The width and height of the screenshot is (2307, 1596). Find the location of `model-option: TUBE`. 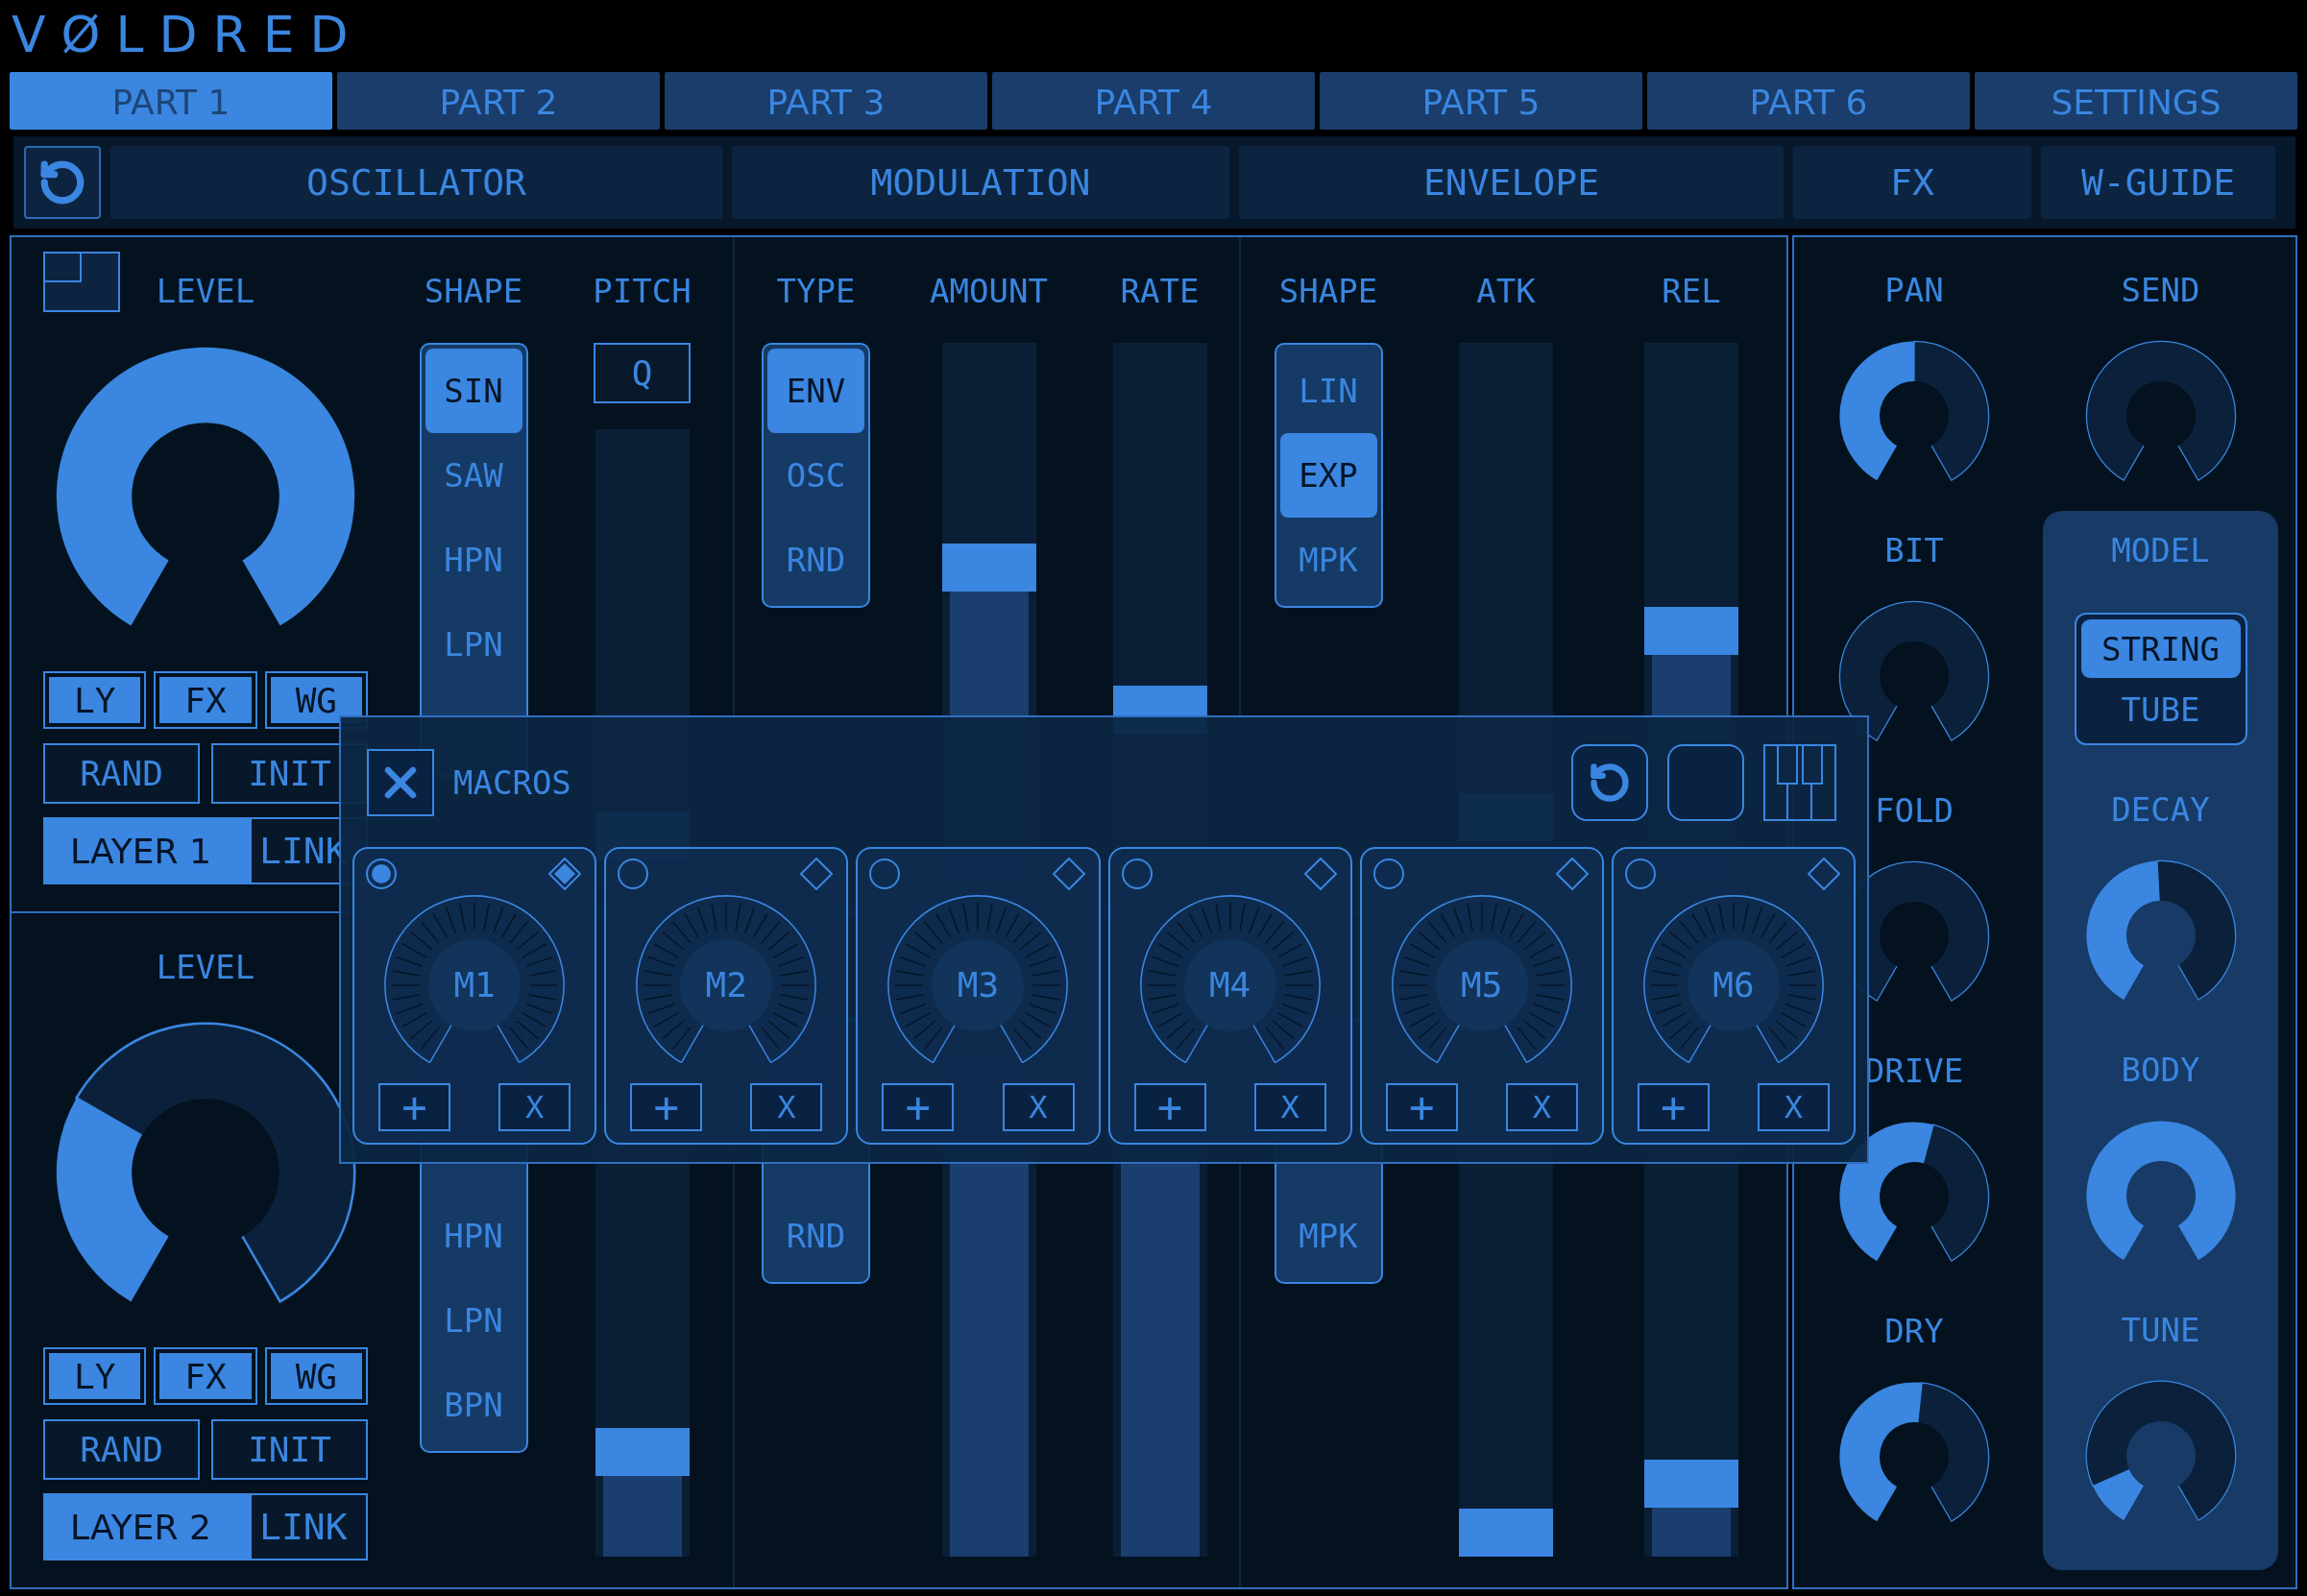

model-option: TUBE is located at coordinates (2160, 709).